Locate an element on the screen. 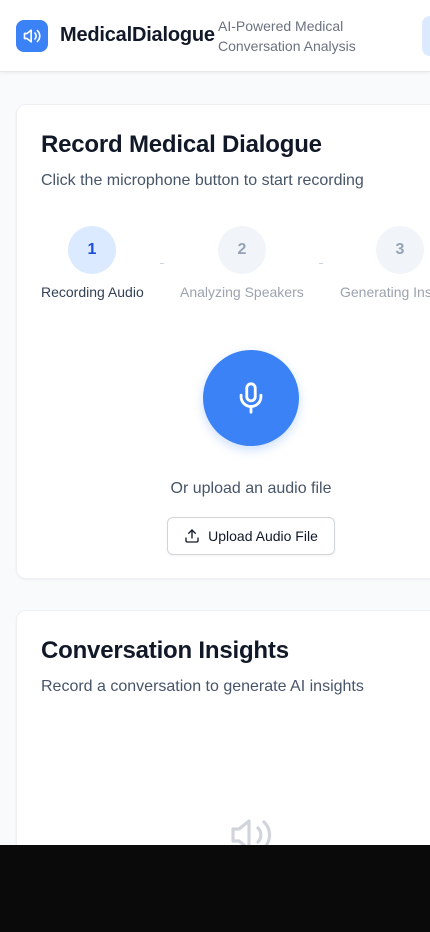  step-1-label: Recording Audio is located at coordinates (92, 292).